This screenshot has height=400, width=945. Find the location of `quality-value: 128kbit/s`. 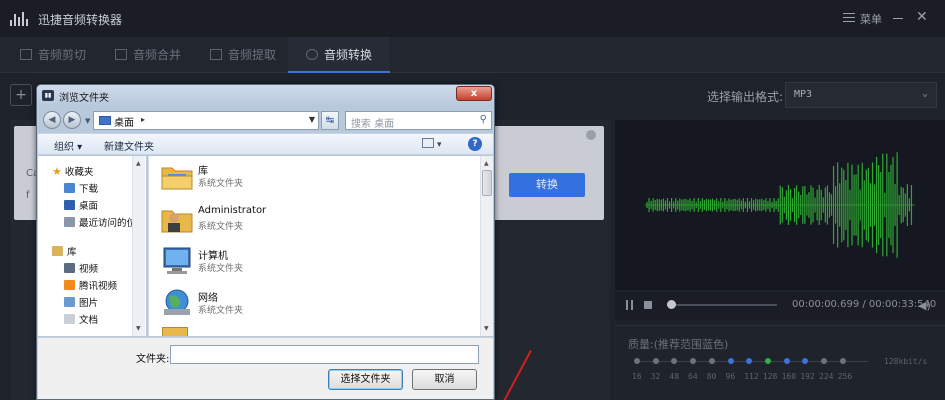

quality-value: 128kbit/s is located at coordinates (906, 361).